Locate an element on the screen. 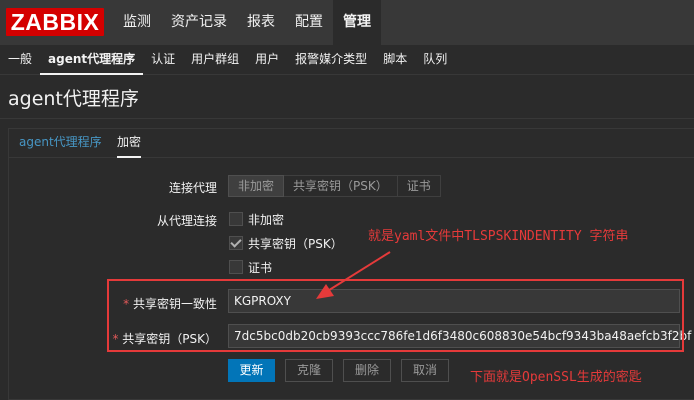 The image size is (694, 400). annotation-top-text: 就是yaml文件中TLSPSKINDENTITY 字符串 is located at coordinates (498, 236).